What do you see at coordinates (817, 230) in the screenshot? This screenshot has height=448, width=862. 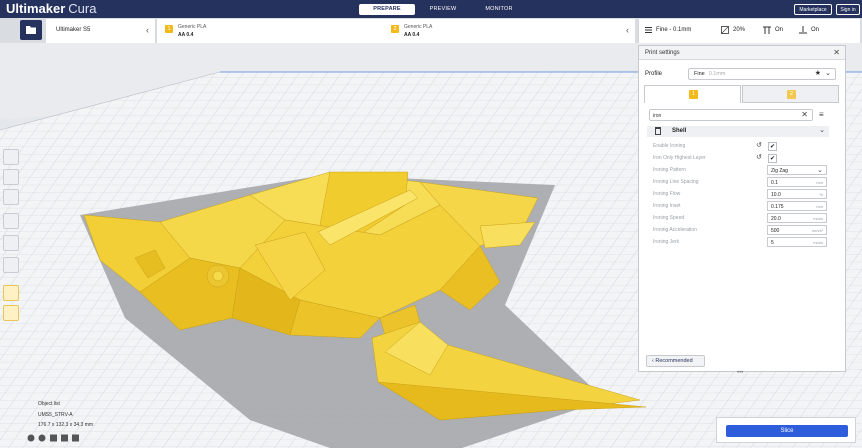 I see `setting-unit: mm/s²` at bounding box center [817, 230].